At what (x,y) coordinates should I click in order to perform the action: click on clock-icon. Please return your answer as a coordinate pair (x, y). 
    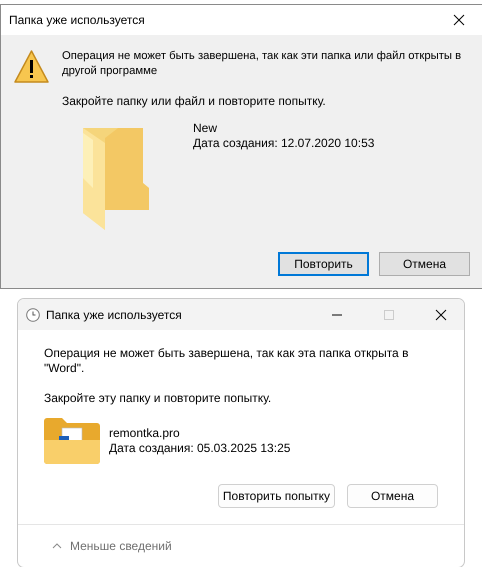
    Looking at the image, I should click on (33, 315).